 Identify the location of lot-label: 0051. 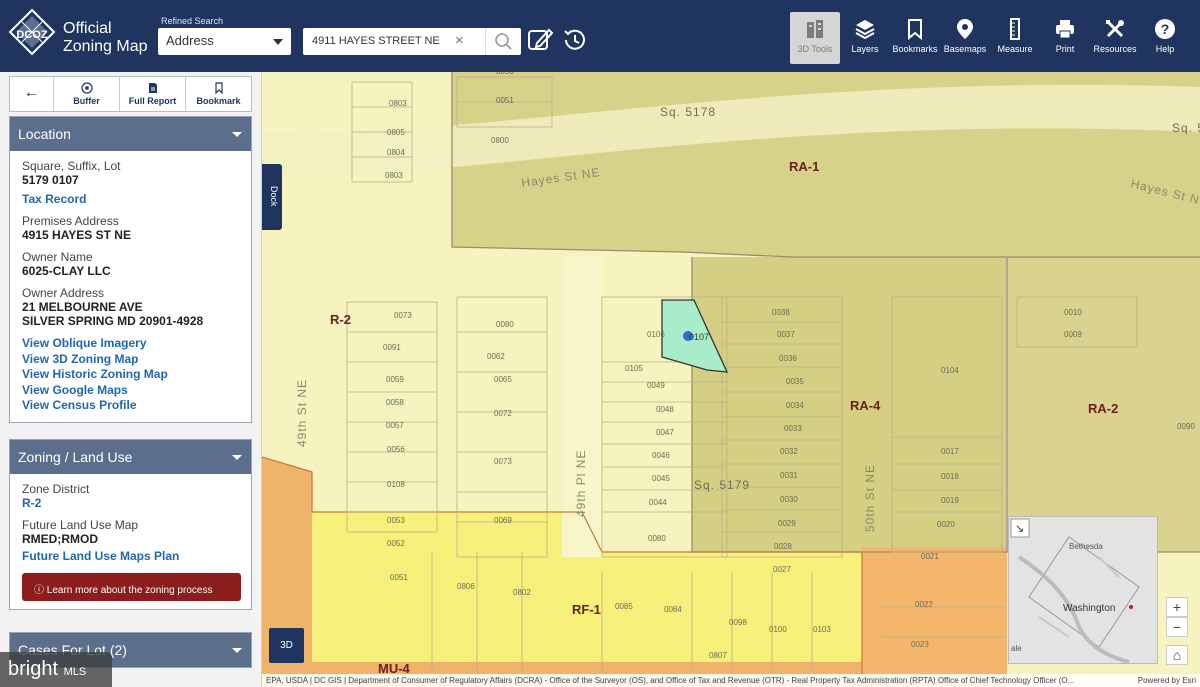
(505, 100).